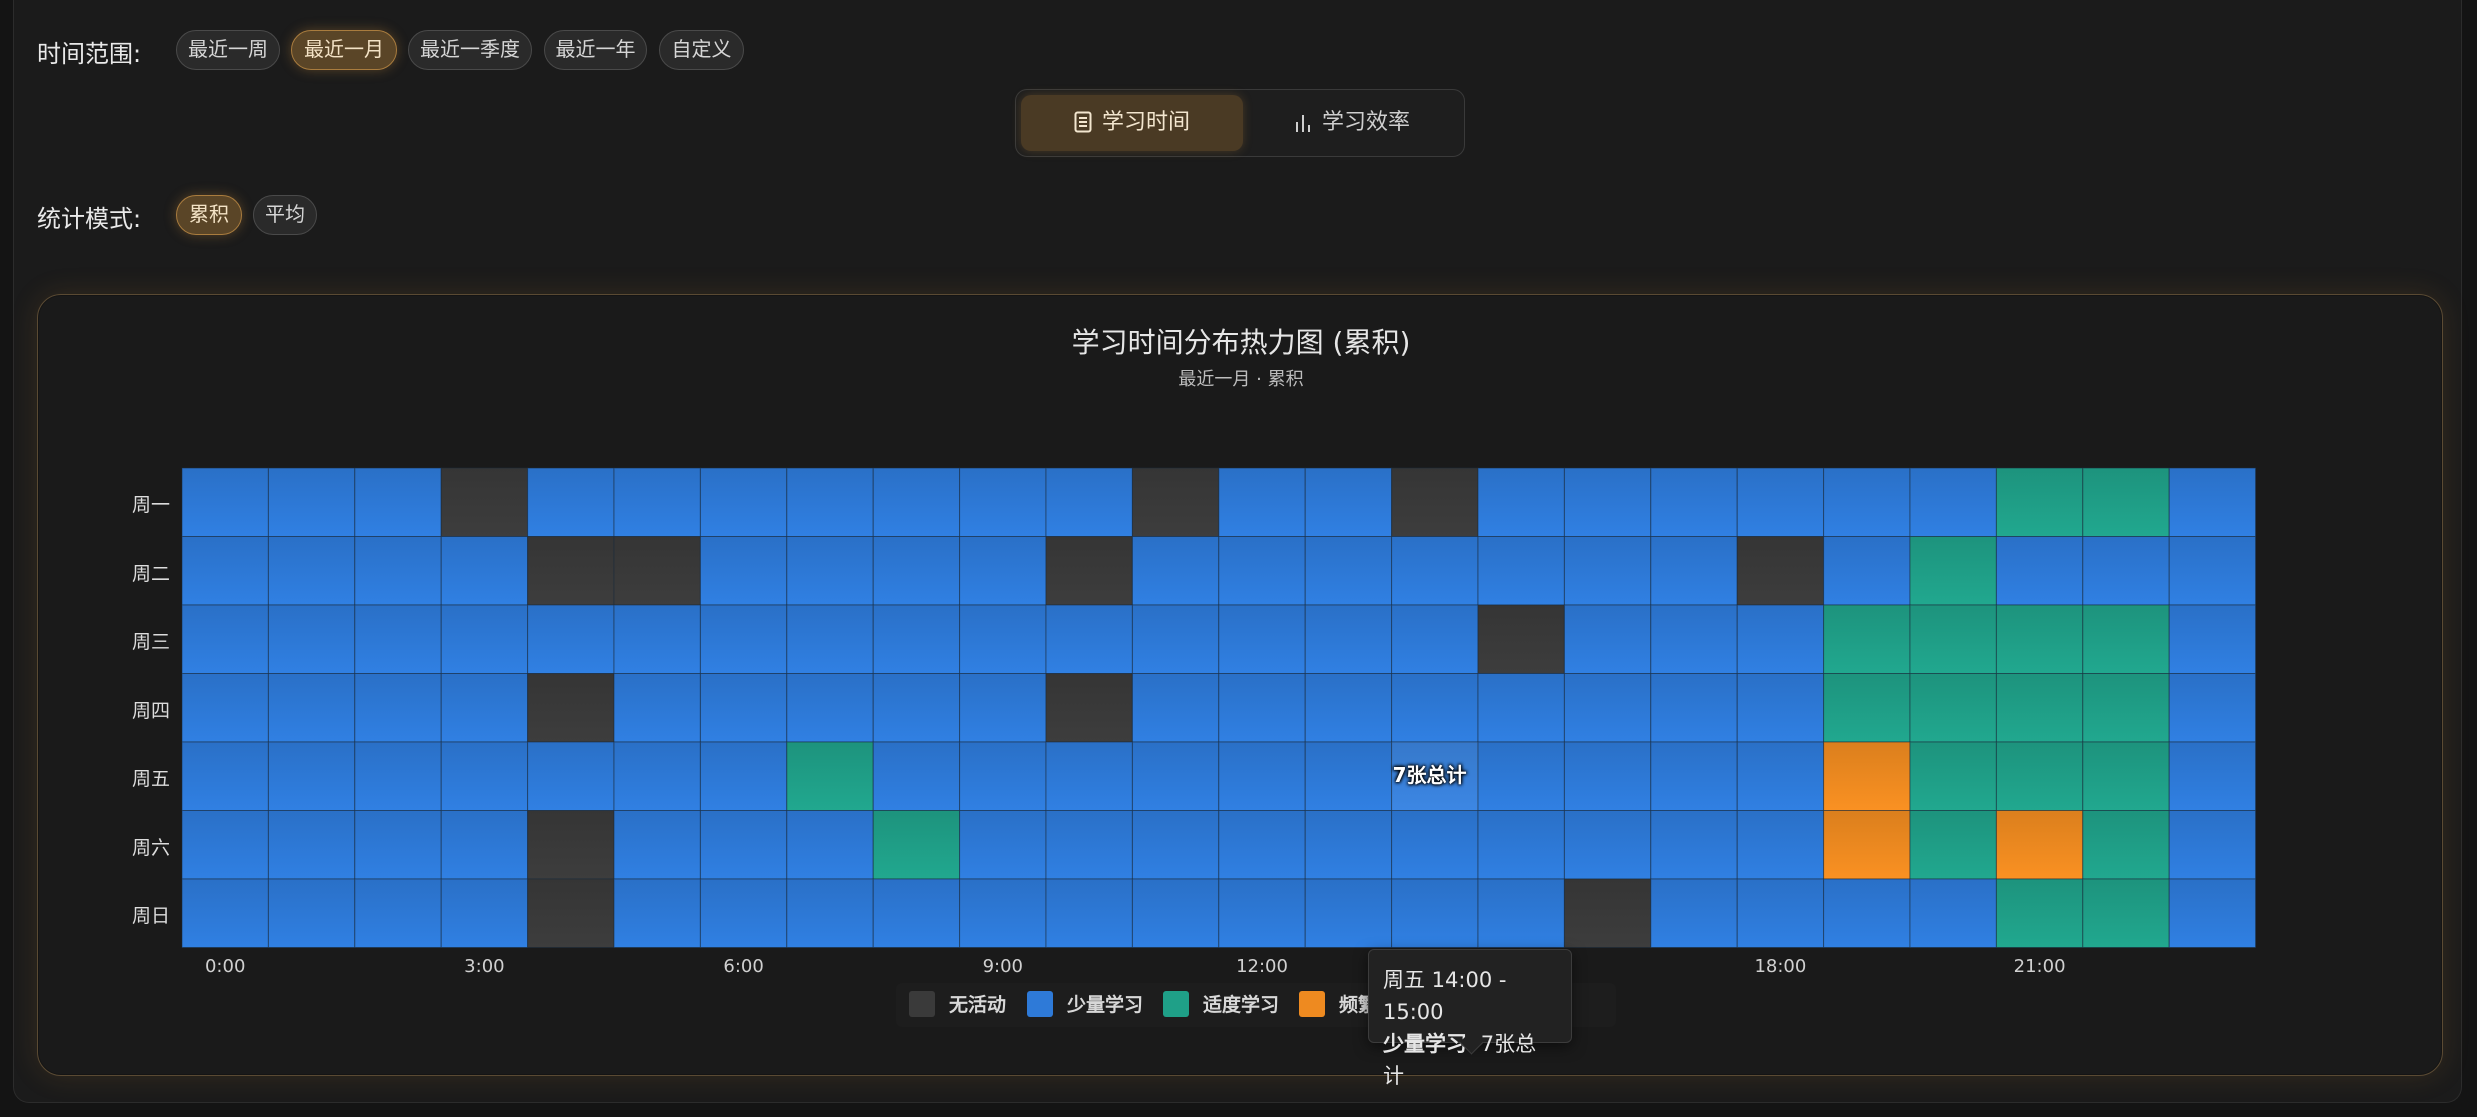  I want to click on time-range-option-4: 自定义, so click(701, 50).